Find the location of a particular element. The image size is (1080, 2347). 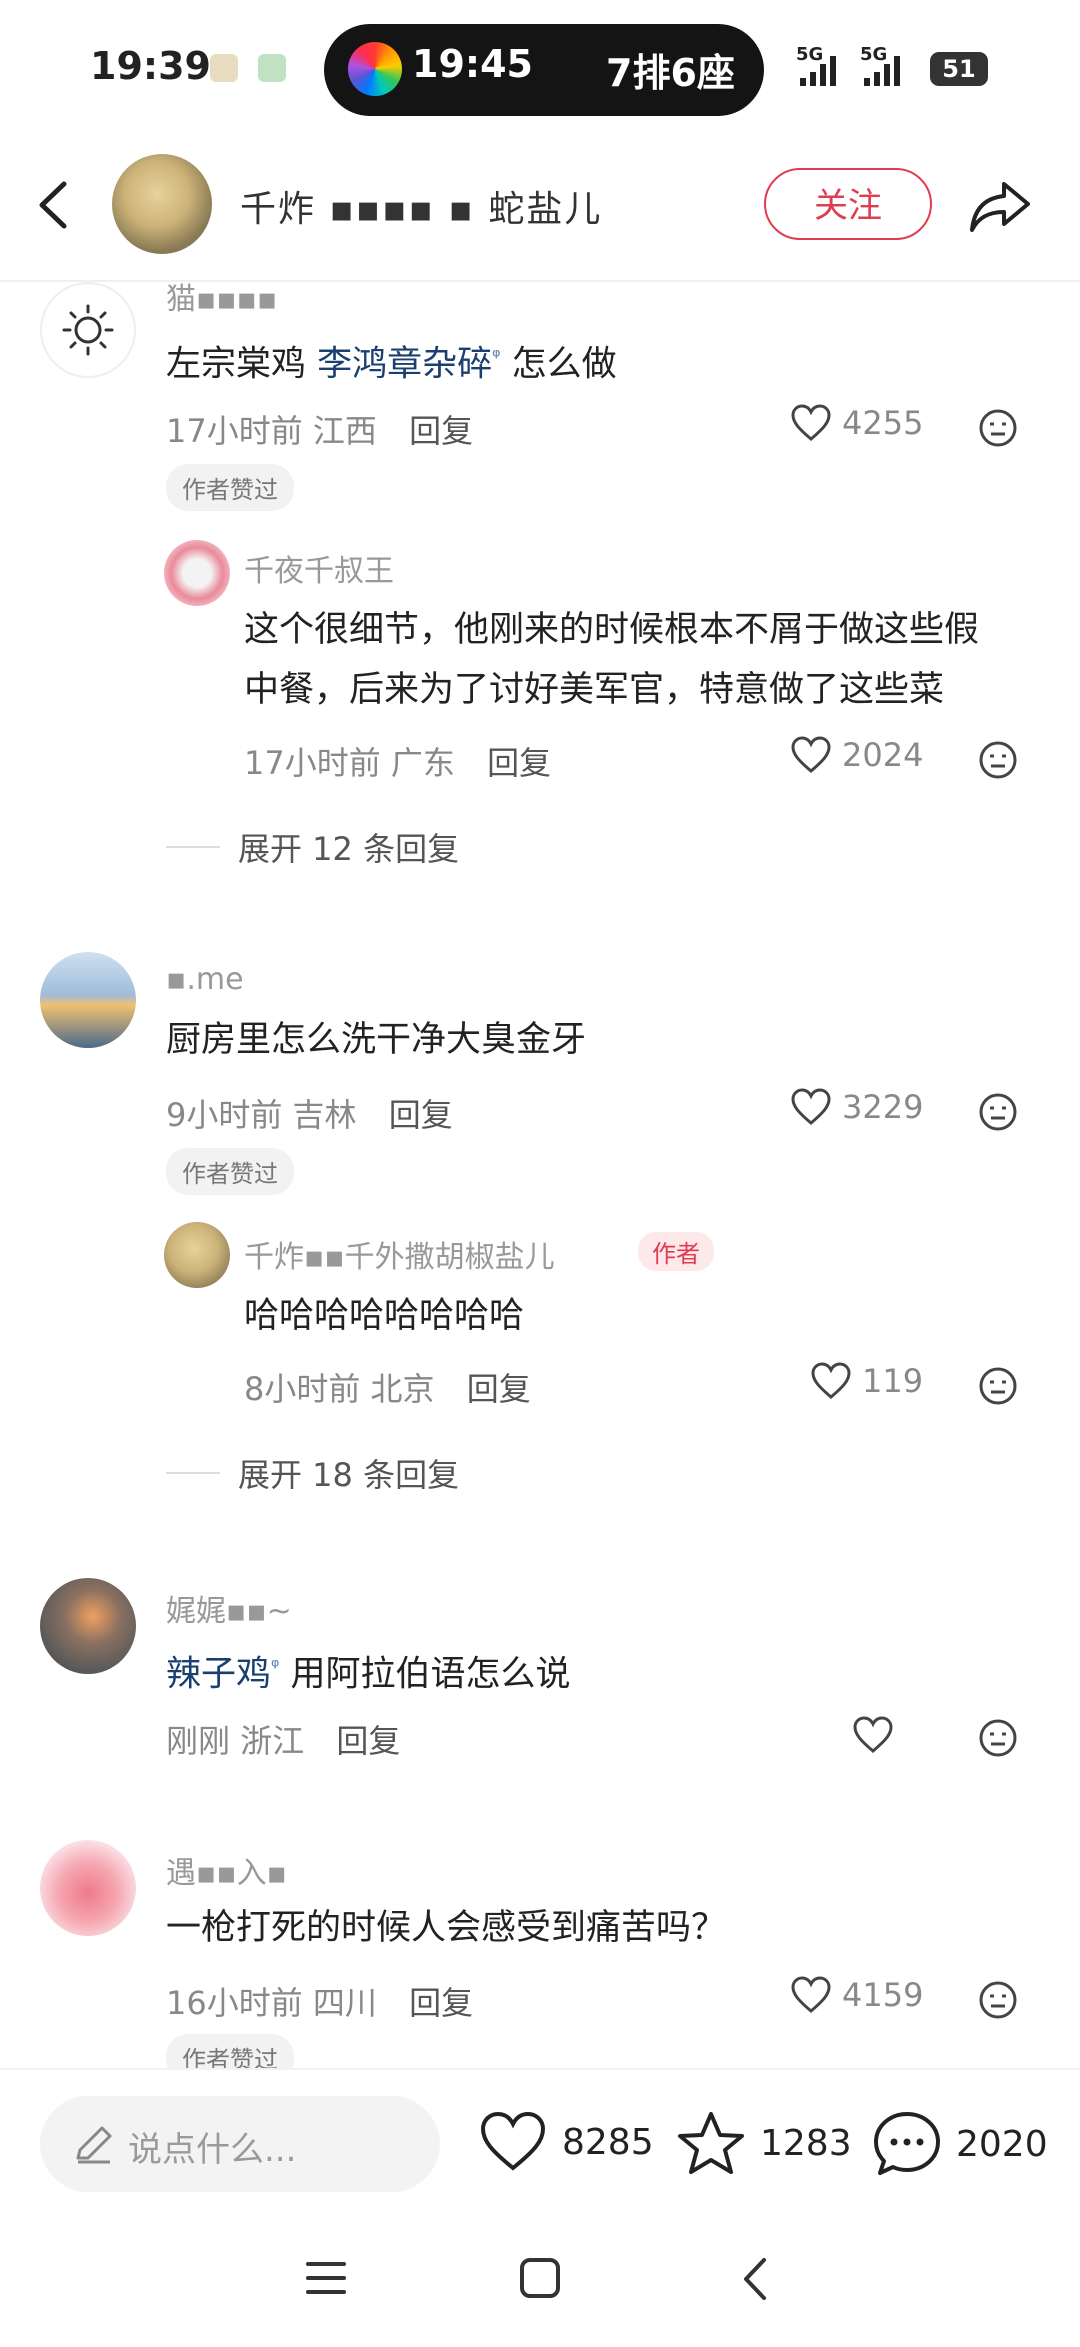

author-avatar is located at coordinates (162, 204).